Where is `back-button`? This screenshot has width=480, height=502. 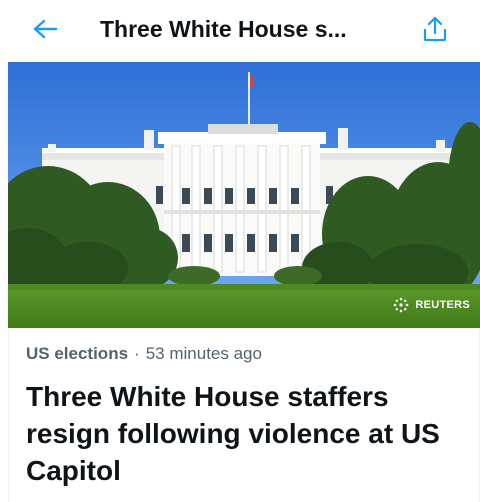 back-button is located at coordinates (45, 29).